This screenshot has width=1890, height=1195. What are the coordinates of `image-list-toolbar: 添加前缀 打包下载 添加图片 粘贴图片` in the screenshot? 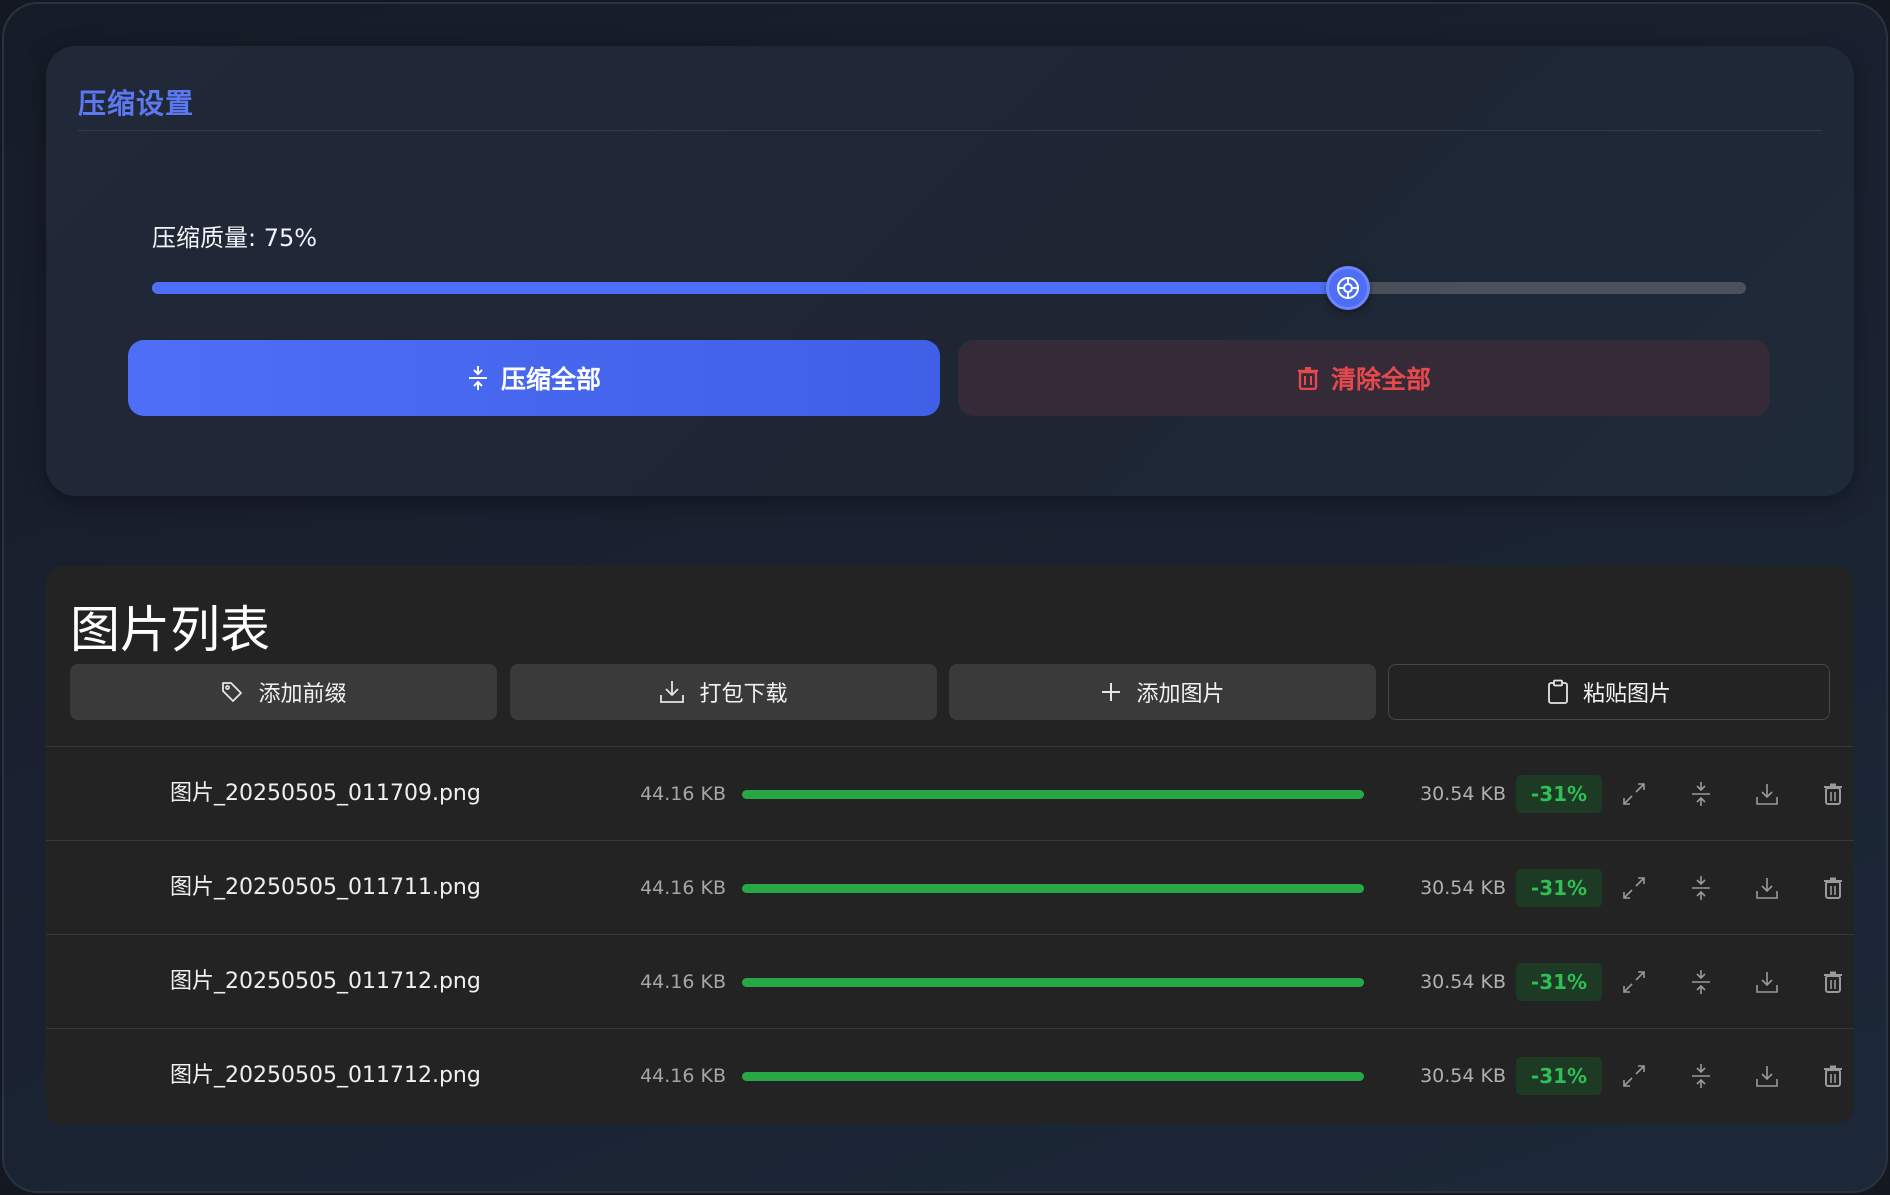 It's located at (950, 692).